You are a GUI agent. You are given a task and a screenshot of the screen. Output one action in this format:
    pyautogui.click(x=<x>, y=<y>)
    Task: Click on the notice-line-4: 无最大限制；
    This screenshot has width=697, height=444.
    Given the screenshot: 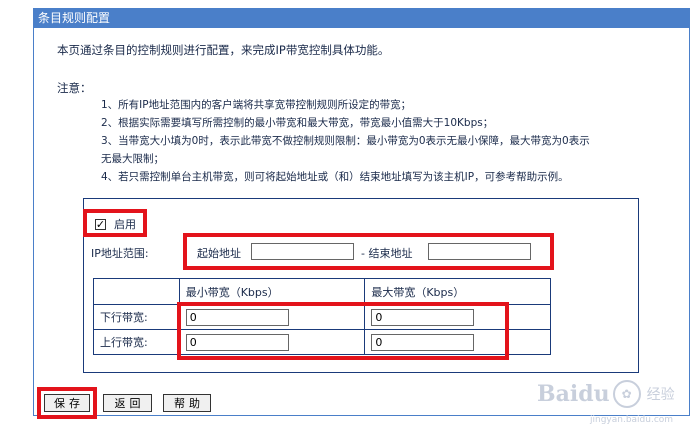 What is the action you would take?
    pyautogui.click(x=132, y=159)
    